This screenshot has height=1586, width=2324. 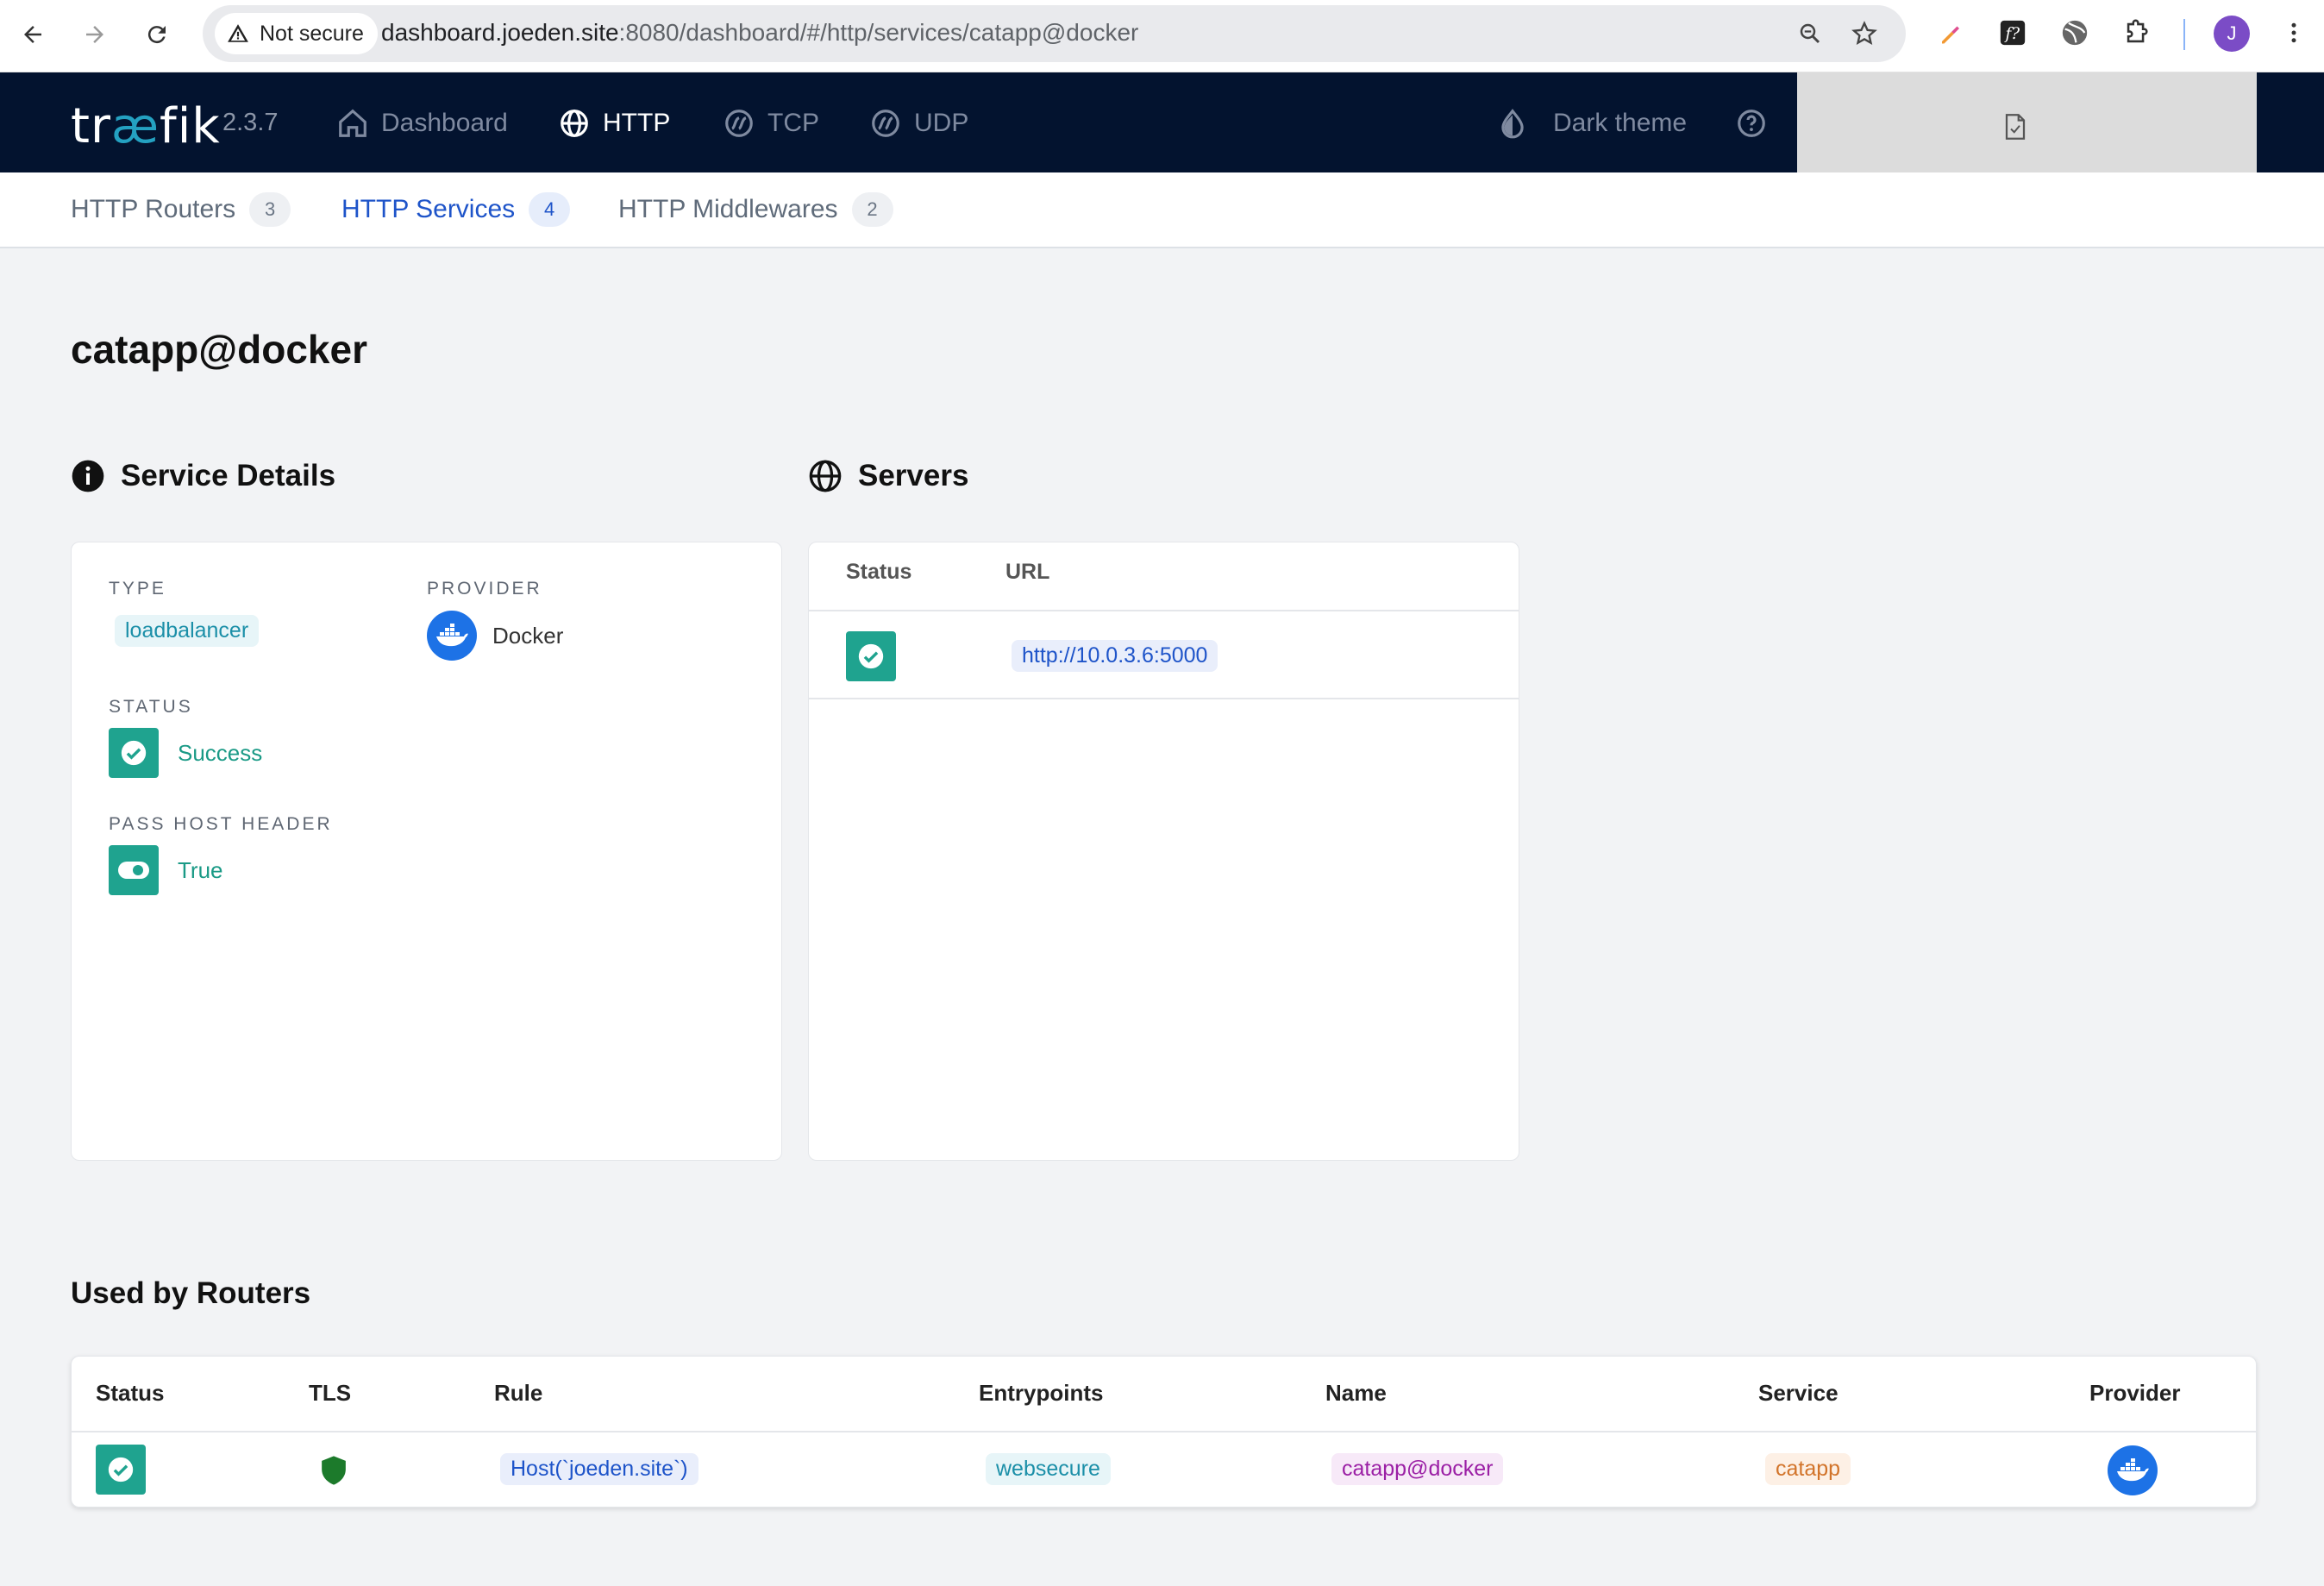 I want to click on arrow-right-icon, so click(x=94, y=34).